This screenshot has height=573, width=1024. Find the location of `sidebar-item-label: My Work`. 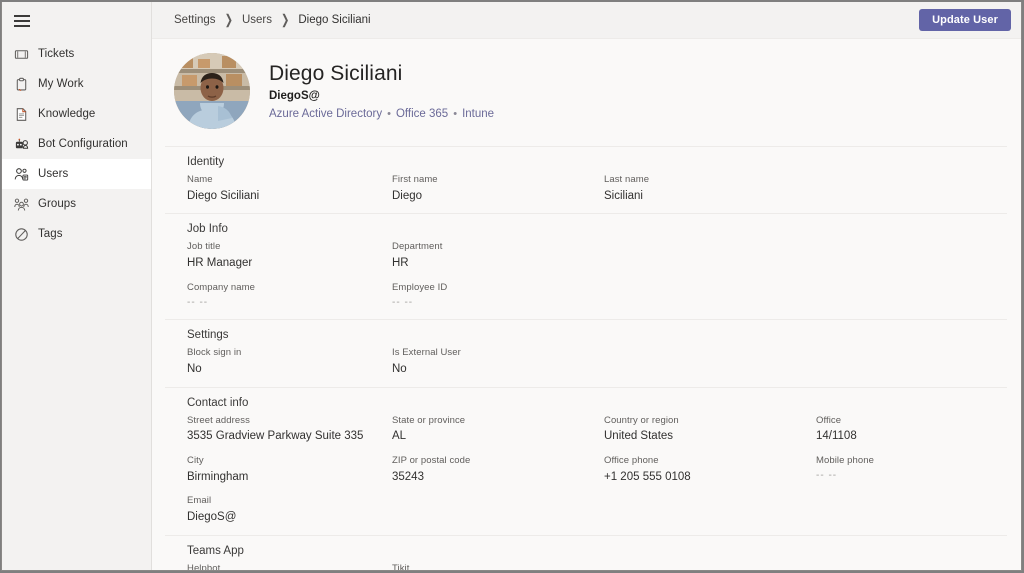

sidebar-item-label: My Work is located at coordinates (61, 84).